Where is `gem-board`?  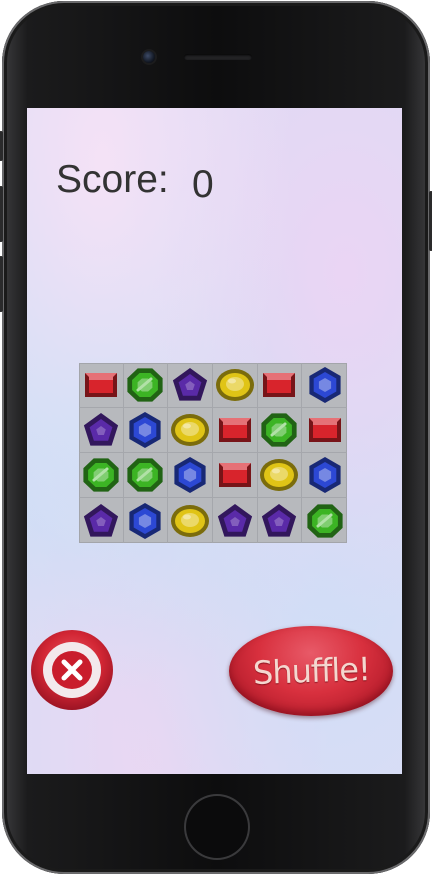
gem-board is located at coordinates (213, 453).